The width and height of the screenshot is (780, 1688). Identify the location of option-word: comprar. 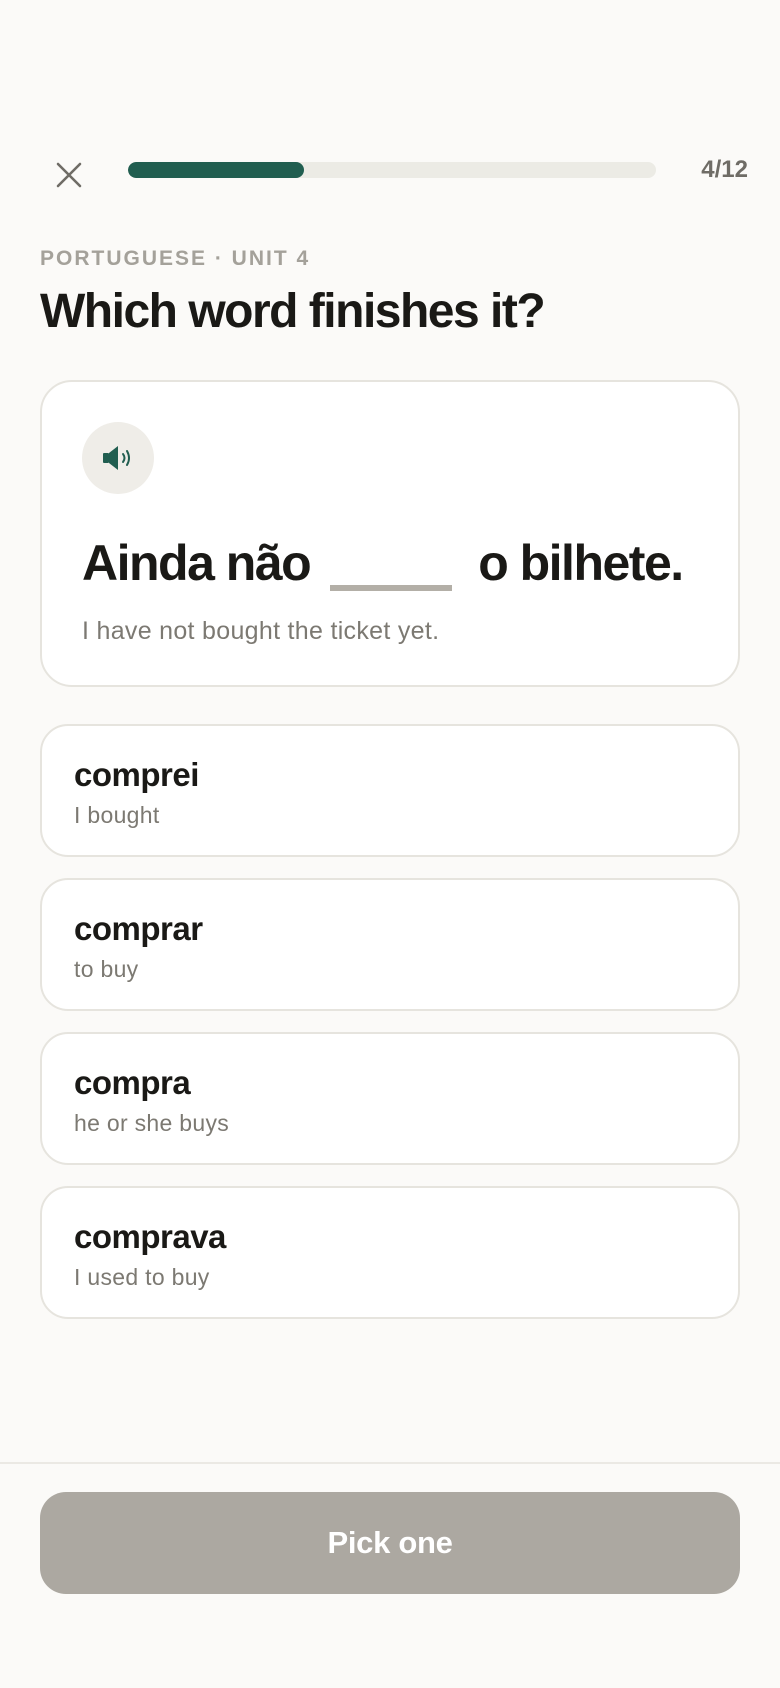
(138, 928).